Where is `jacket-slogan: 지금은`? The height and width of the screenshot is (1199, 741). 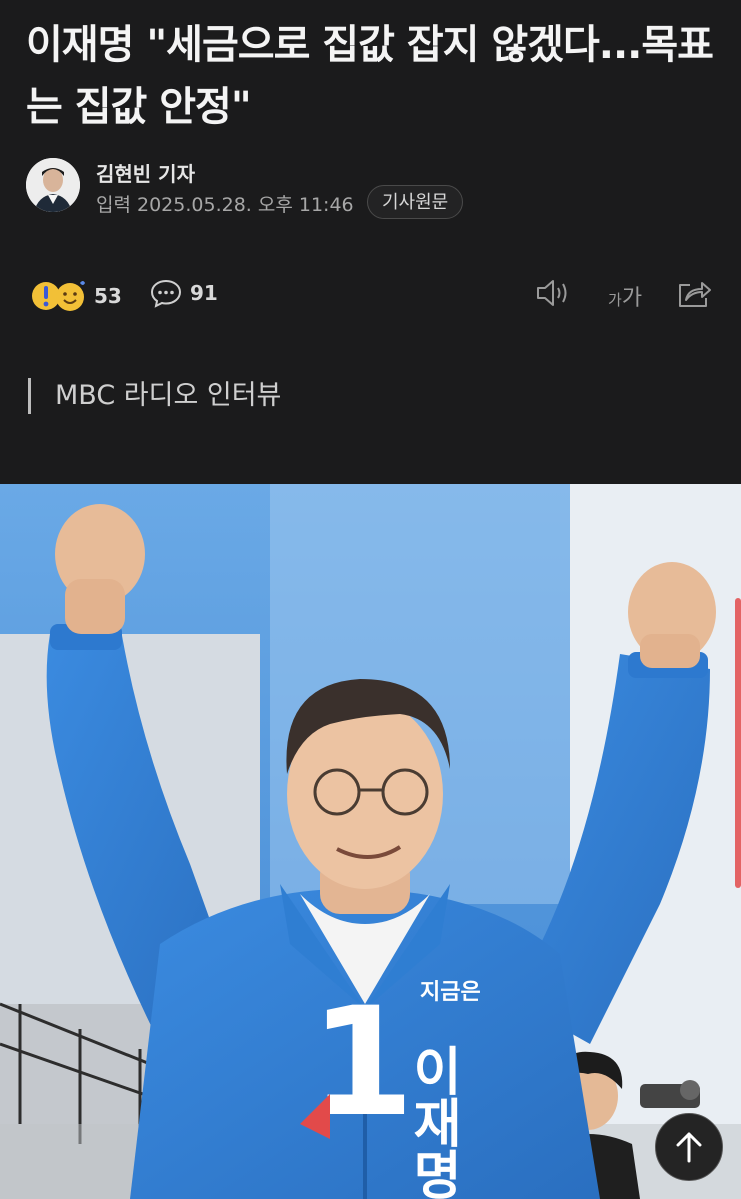 jacket-slogan: 지금은 is located at coordinates (450, 992).